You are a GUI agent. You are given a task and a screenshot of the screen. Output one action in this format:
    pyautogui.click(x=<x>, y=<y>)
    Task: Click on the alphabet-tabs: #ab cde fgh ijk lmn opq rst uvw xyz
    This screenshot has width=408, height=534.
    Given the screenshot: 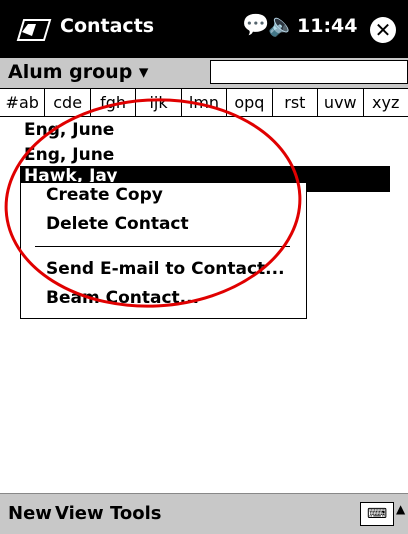 What is the action you would take?
    pyautogui.click(x=204, y=102)
    